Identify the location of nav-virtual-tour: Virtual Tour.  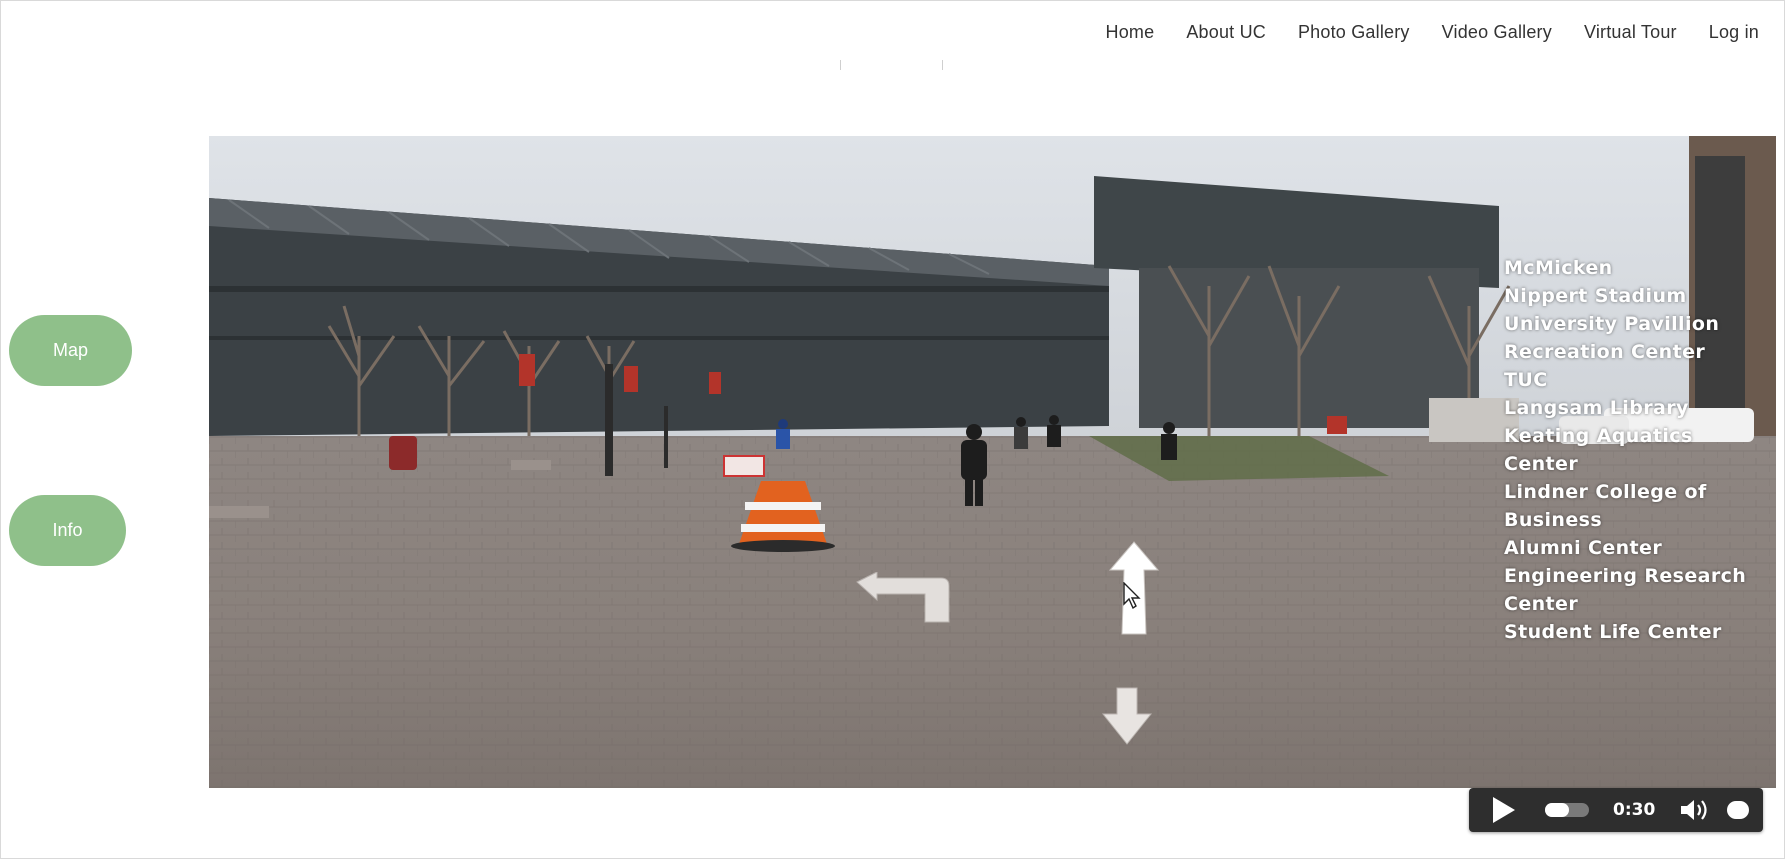
(1630, 32).